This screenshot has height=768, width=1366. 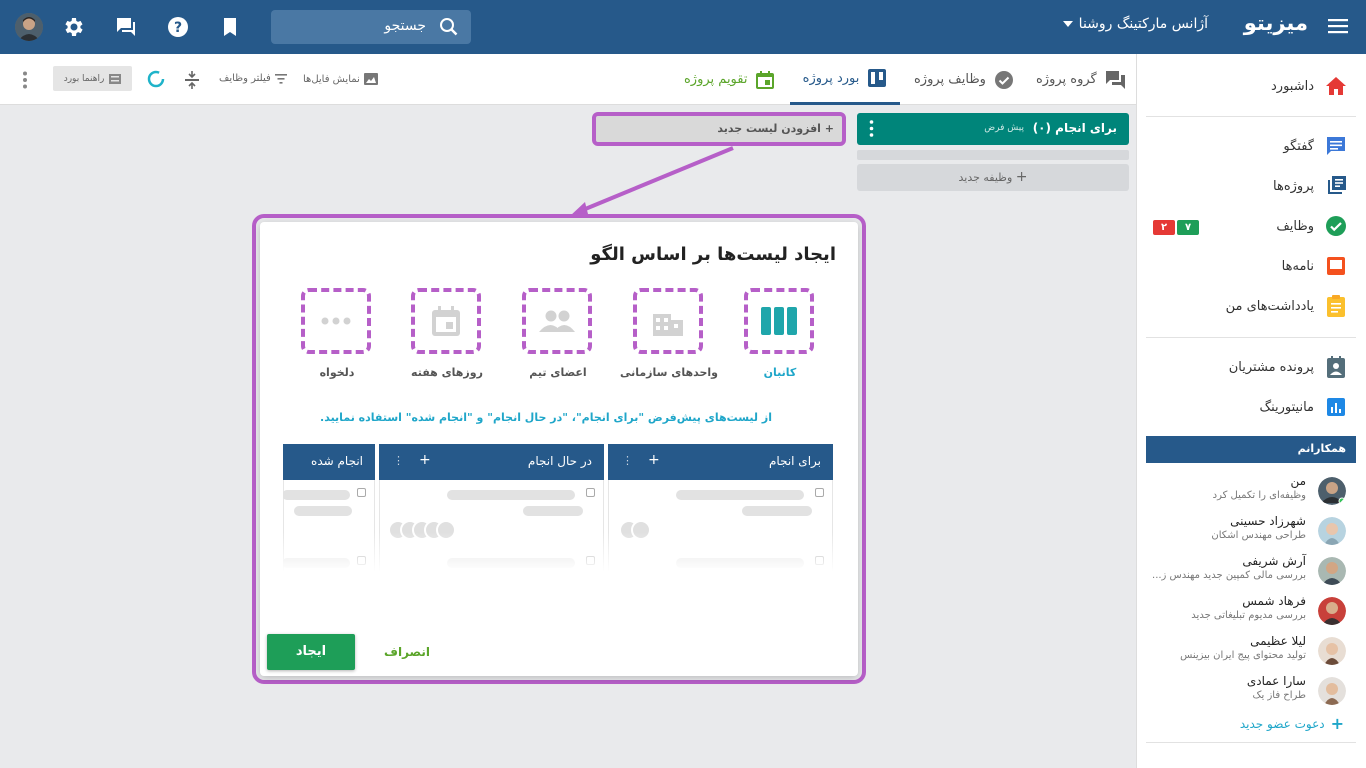 What do you see at coordinates (669, 372) in the screenshot?
I see `template-org-units-label: واحدهای سازمانی` at bounding box center [669, 372].